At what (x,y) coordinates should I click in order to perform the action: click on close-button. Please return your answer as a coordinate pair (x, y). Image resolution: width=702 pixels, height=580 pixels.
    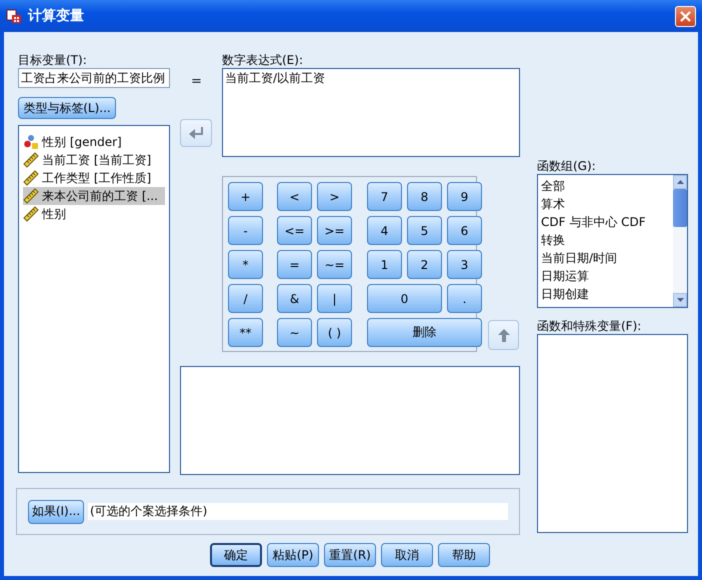
    Looking at the image, I should click on (685, 16).